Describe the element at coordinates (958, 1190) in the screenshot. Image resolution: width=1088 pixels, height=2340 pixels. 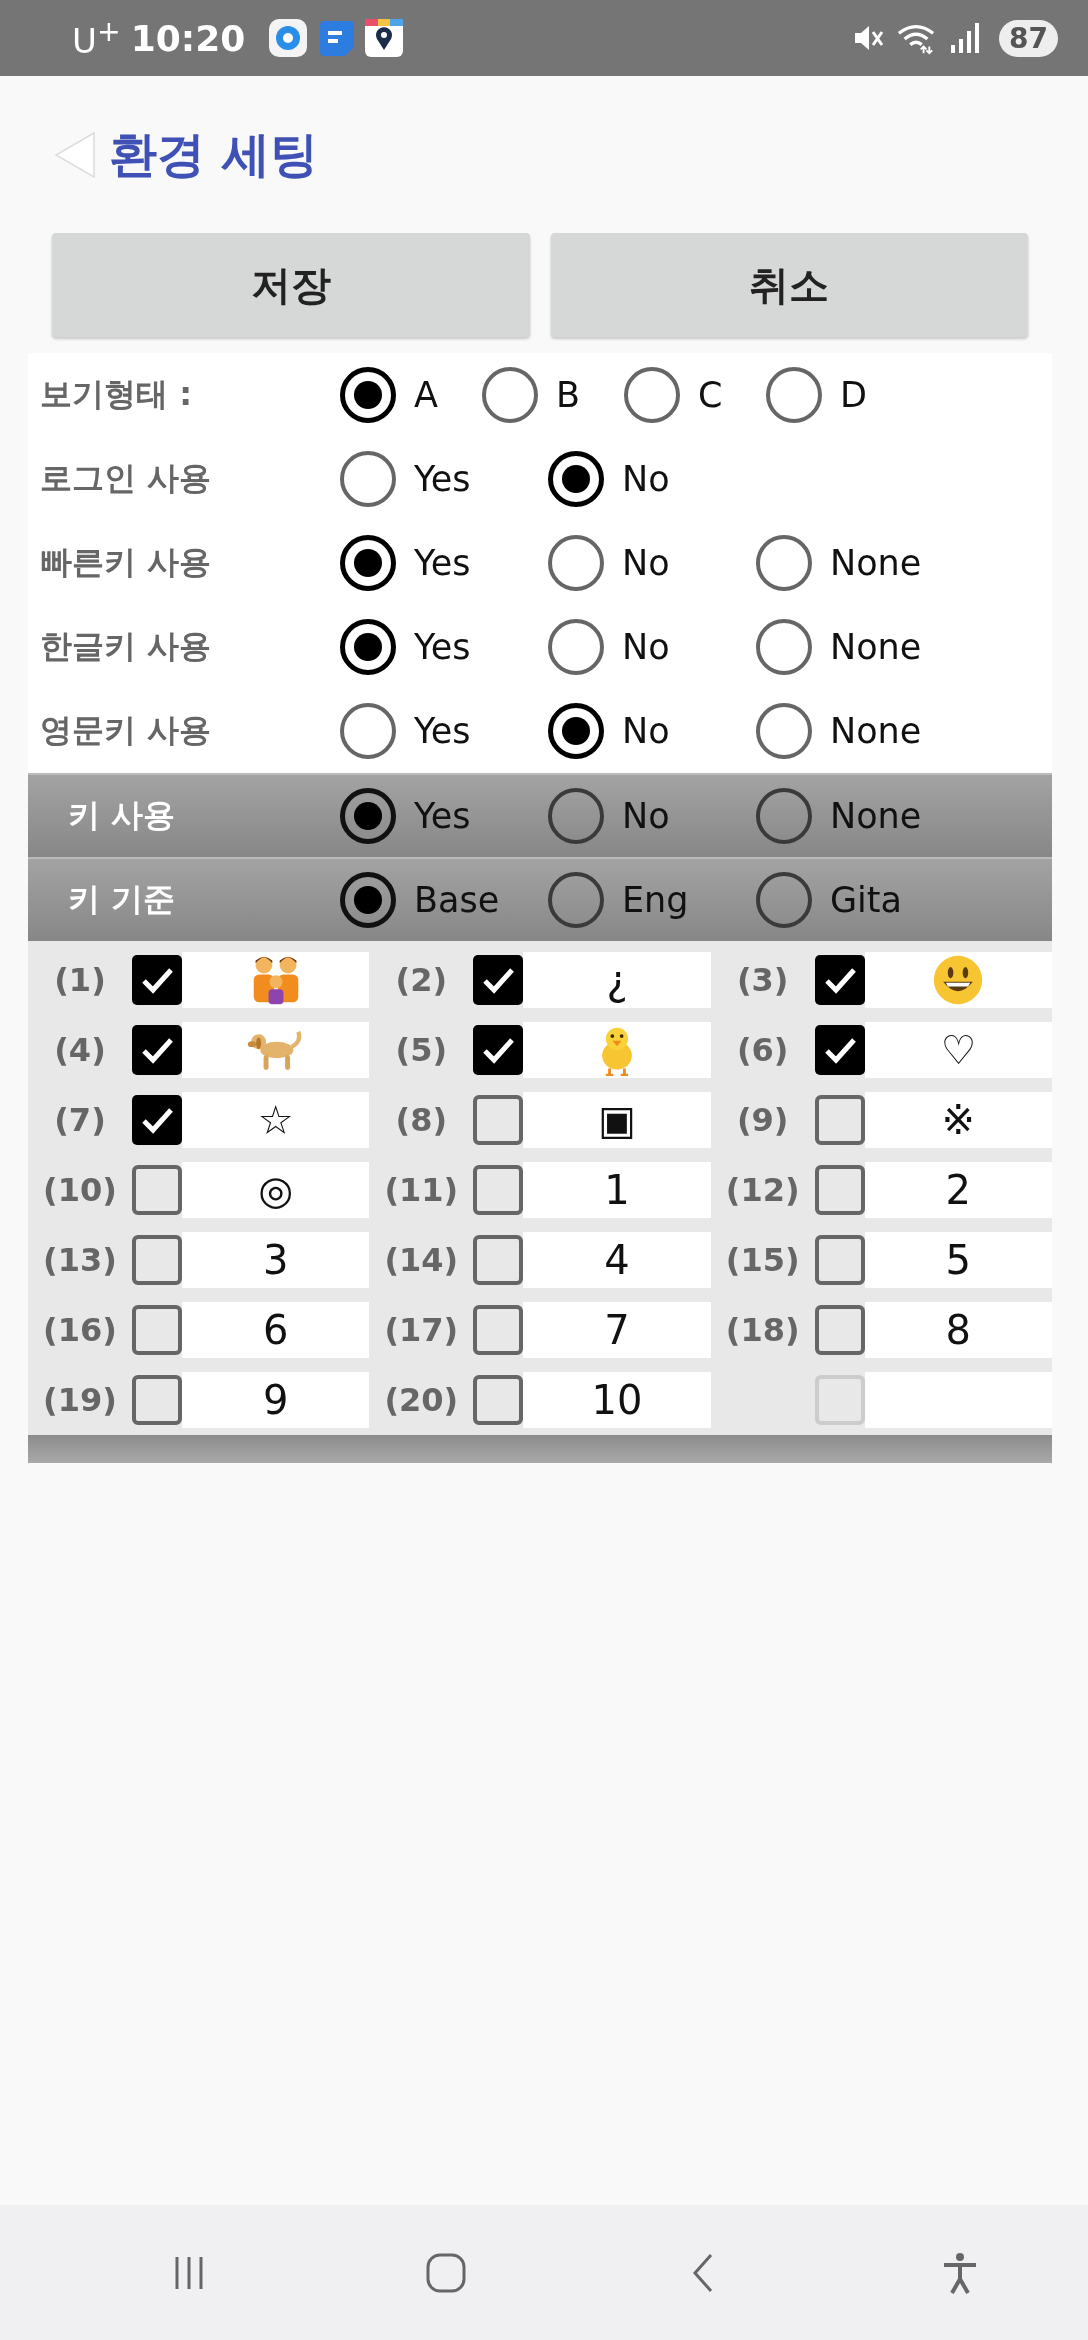
I see `key-value-field: 2` at that location.